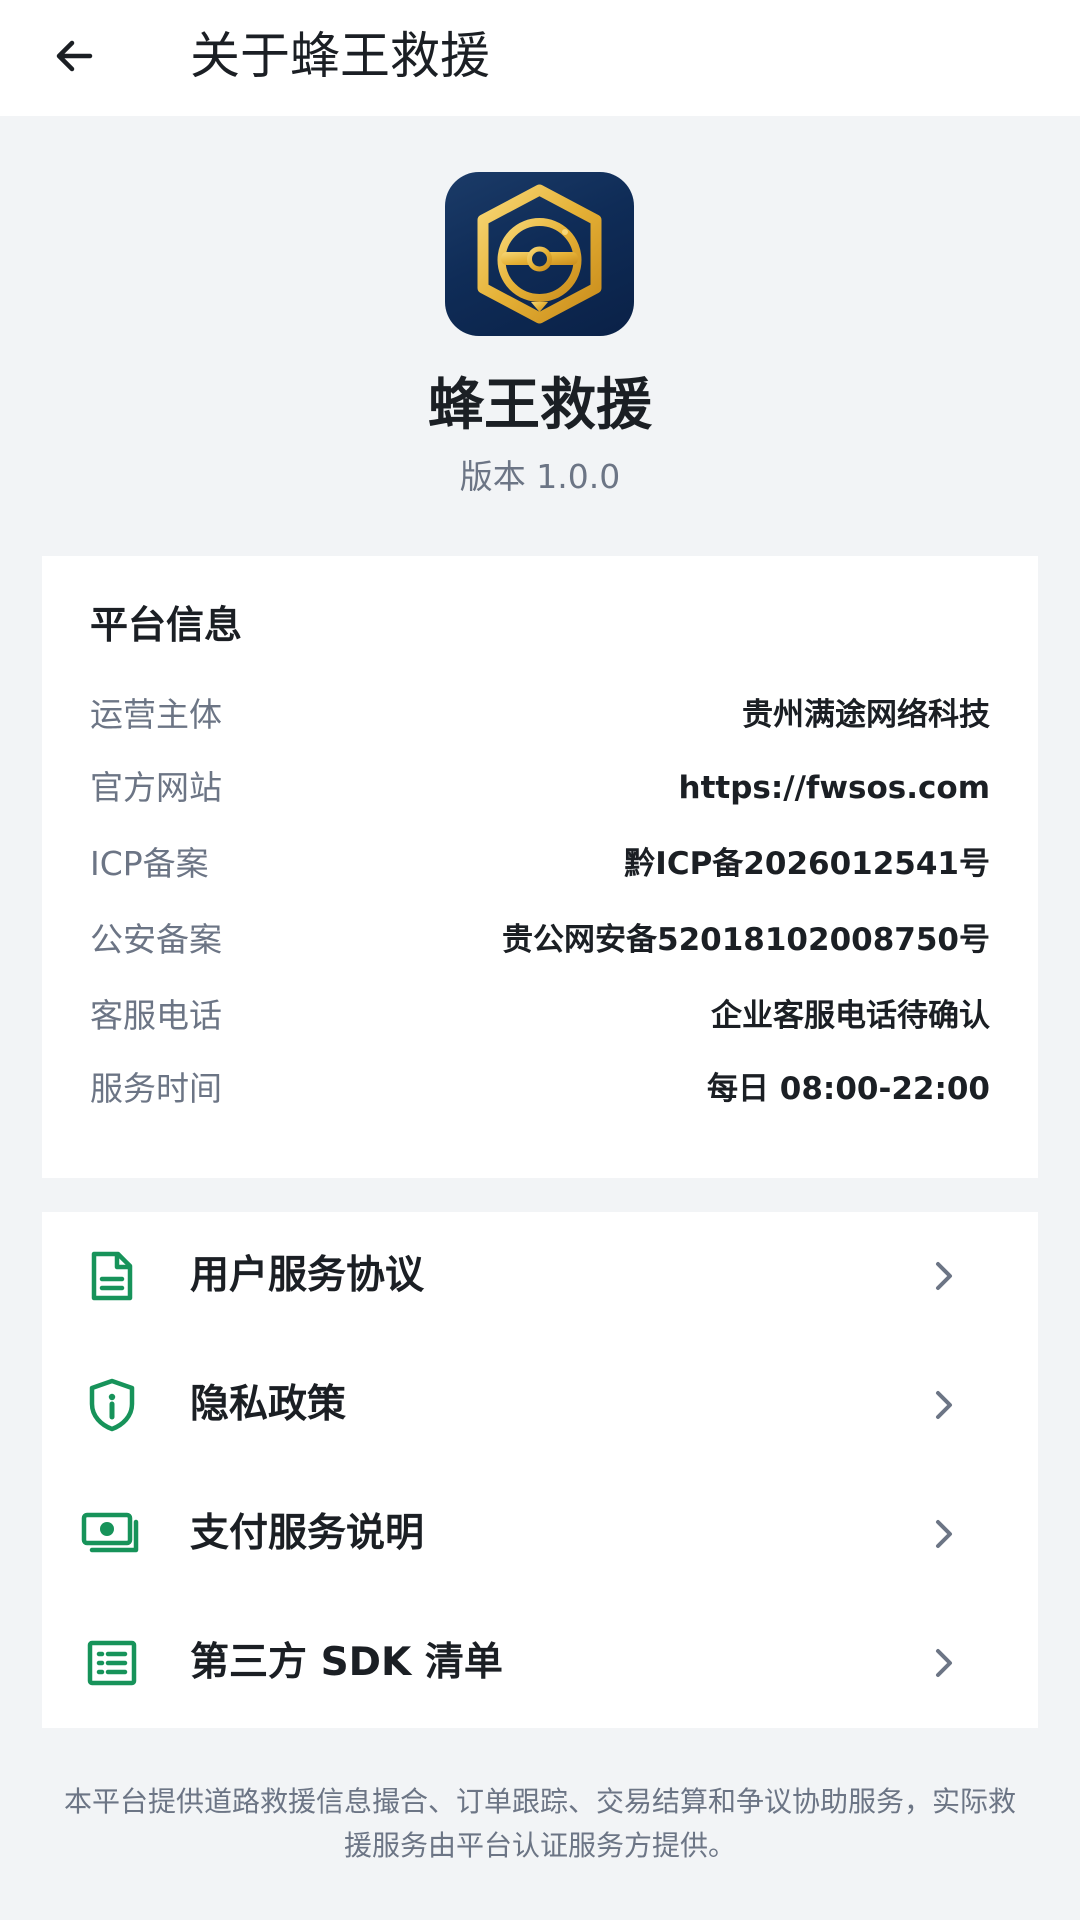 The image size is (1080, 1920). Describe the element at coordinates (540, 1534) in the screenshot. I see `list-item-payment-service: 支付服务说明` at that location.